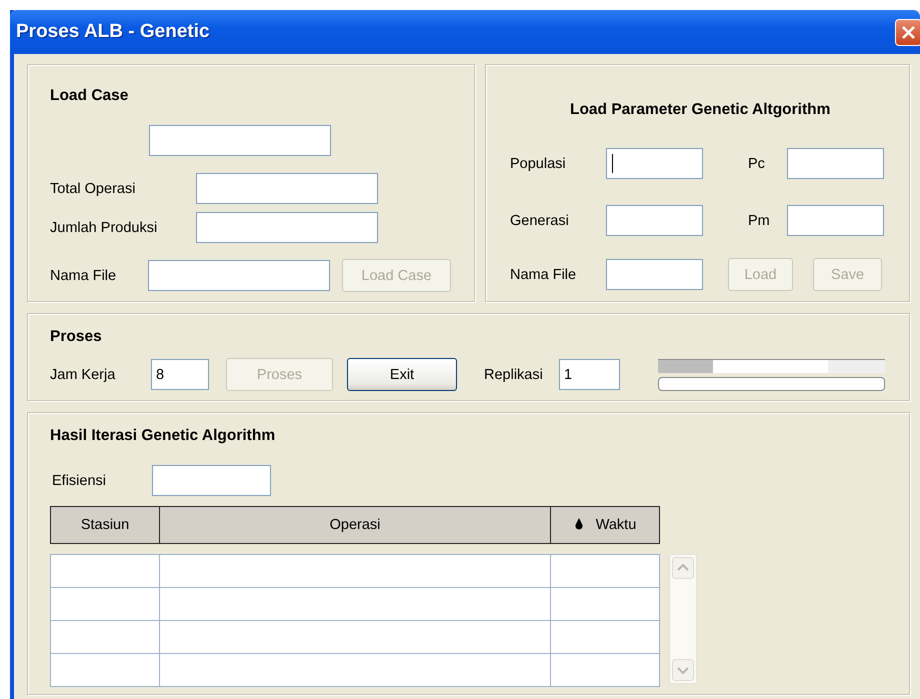 This screenshot has height=699, width=920. What do you see at coordinates (759, 220) in the screenshot?
I see `field-label: Pm` at bounding box center [759, 220].